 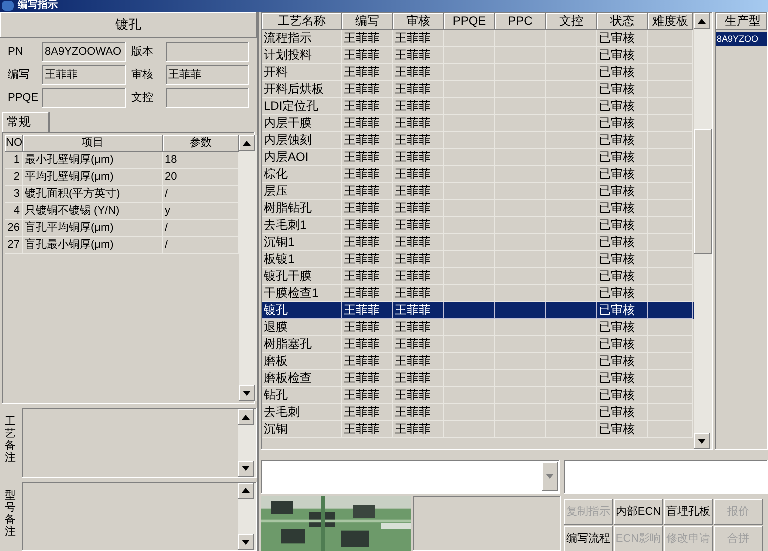 I want to click on table-row: 退膜 王菲菲 王菲菲 已审核, so click(x=478, y=327).